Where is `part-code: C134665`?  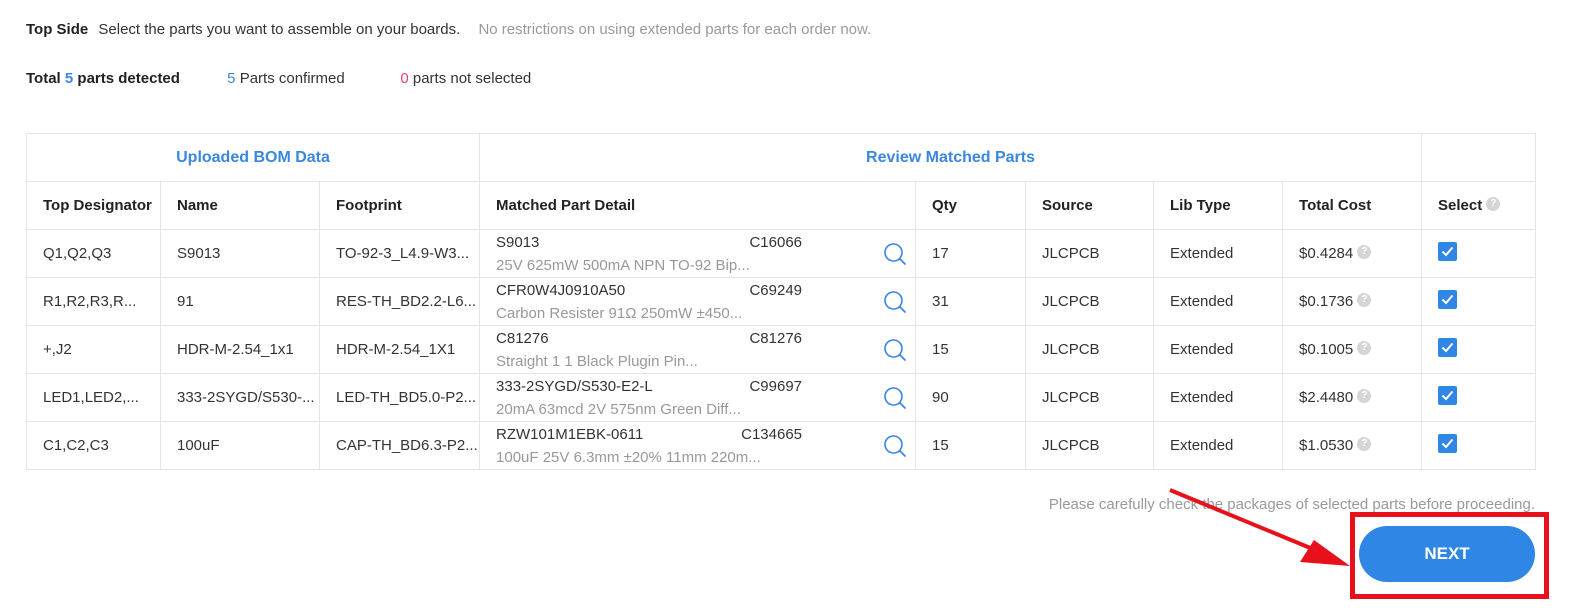
part-code: C134665 is located at coordinates (772, 434).